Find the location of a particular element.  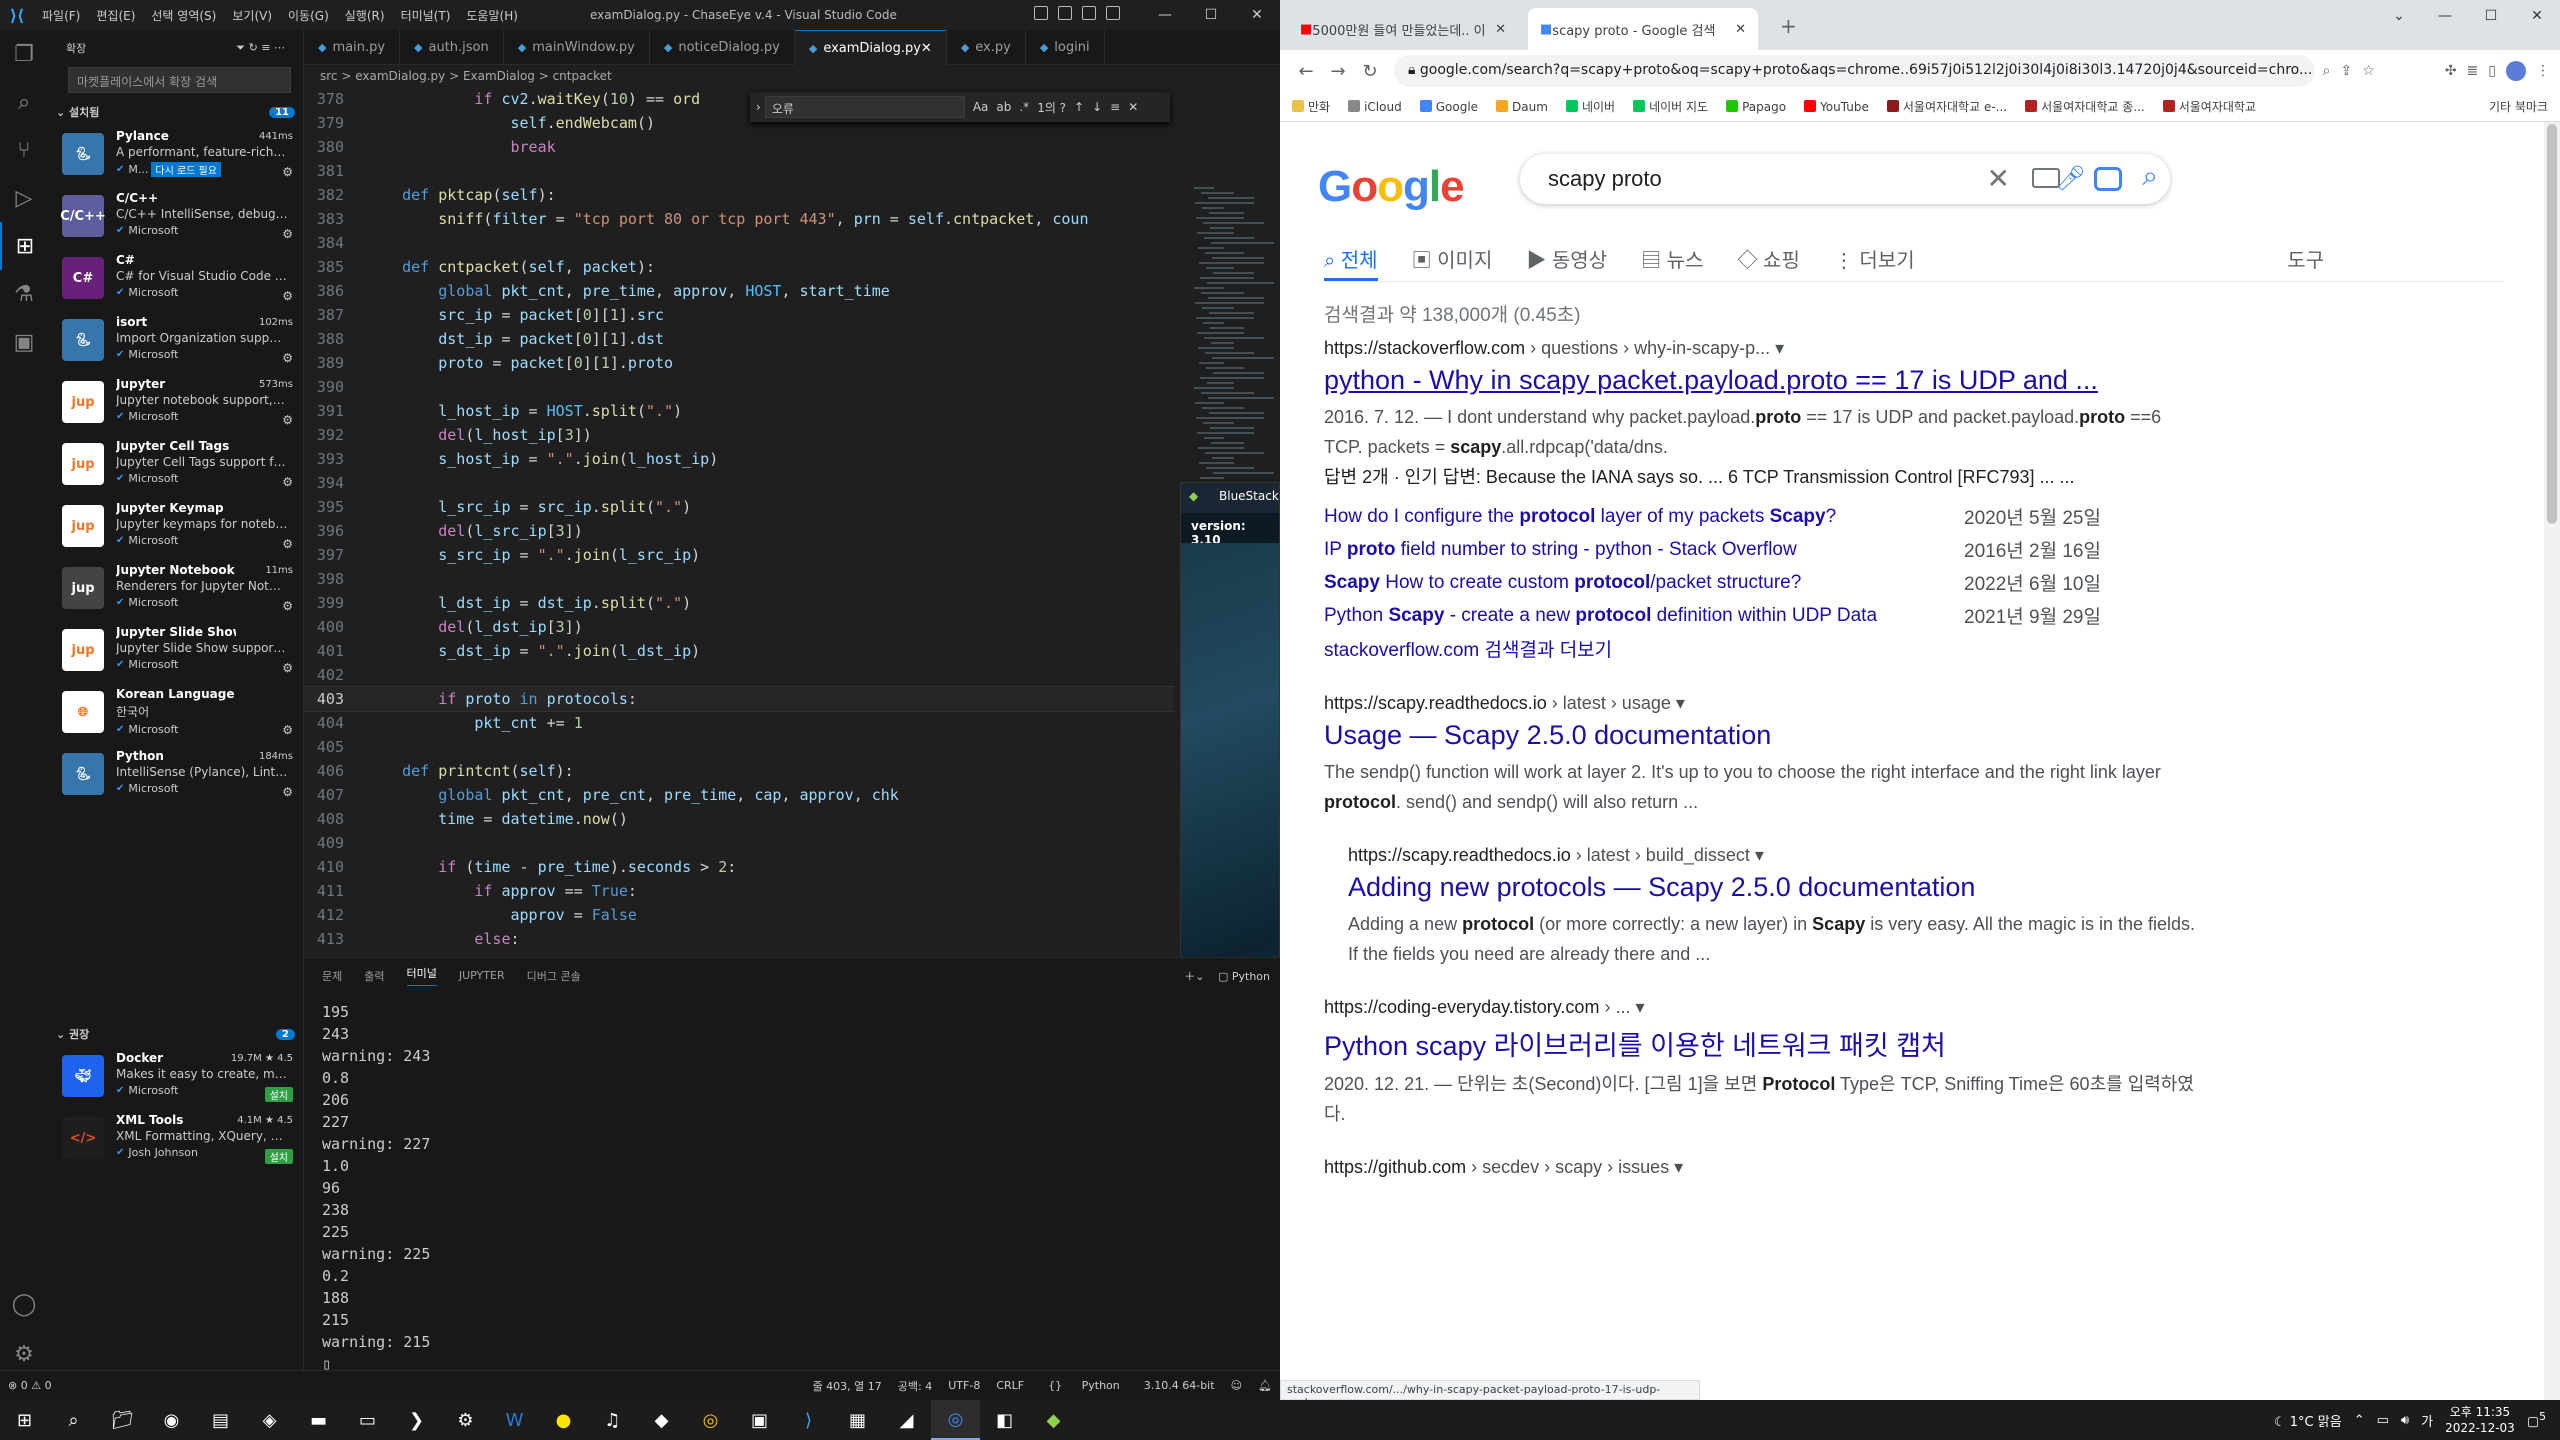

clock: 오후 11:35 2022-12-03 is located at coordinates (2480, 1420).